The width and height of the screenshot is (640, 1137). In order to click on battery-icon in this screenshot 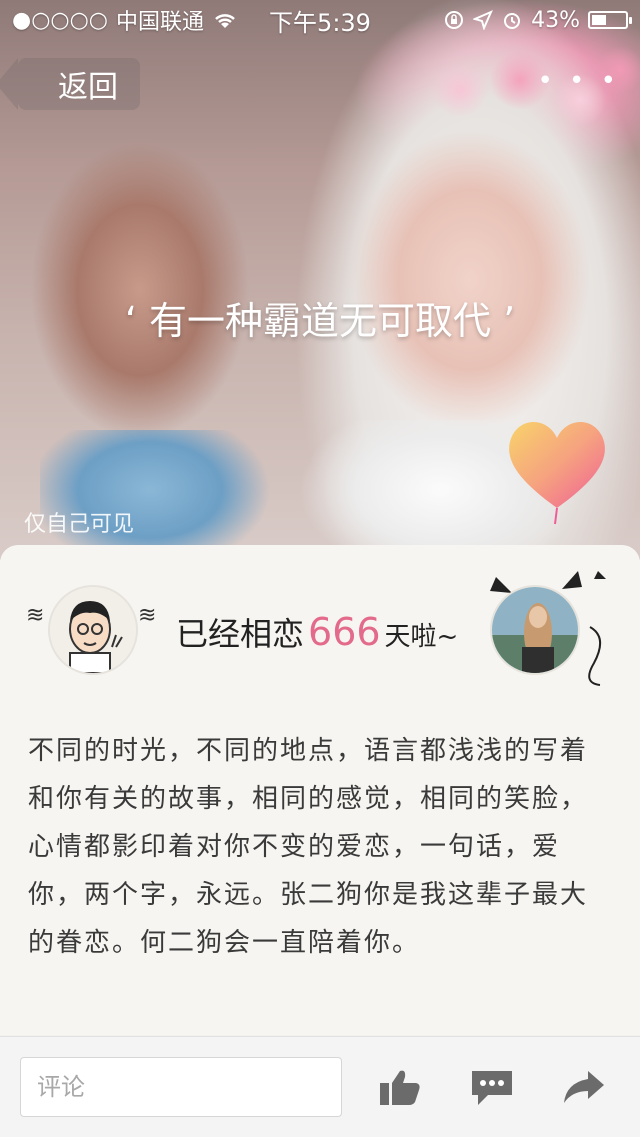, I will do `click(610, 20)`.